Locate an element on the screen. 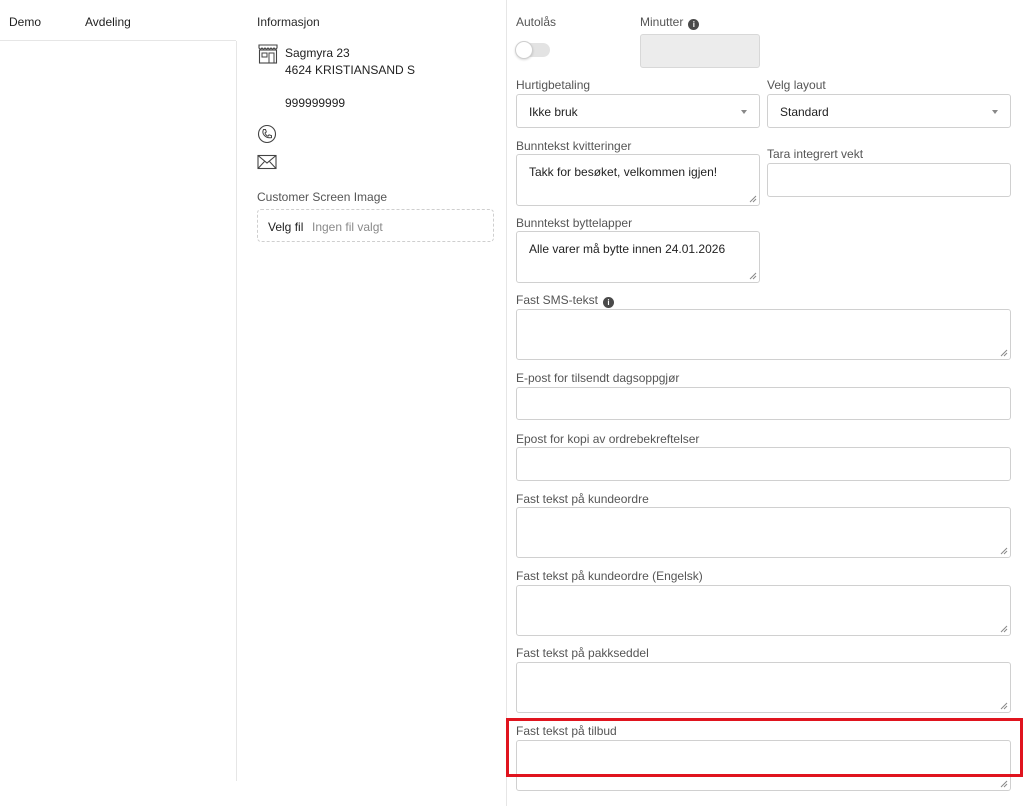 Image resolution: width=1024 pixels, height=806 pixels. customer-screen-file-input: Velg fil Ingen fil valgt is located at coordinates (375, 225).